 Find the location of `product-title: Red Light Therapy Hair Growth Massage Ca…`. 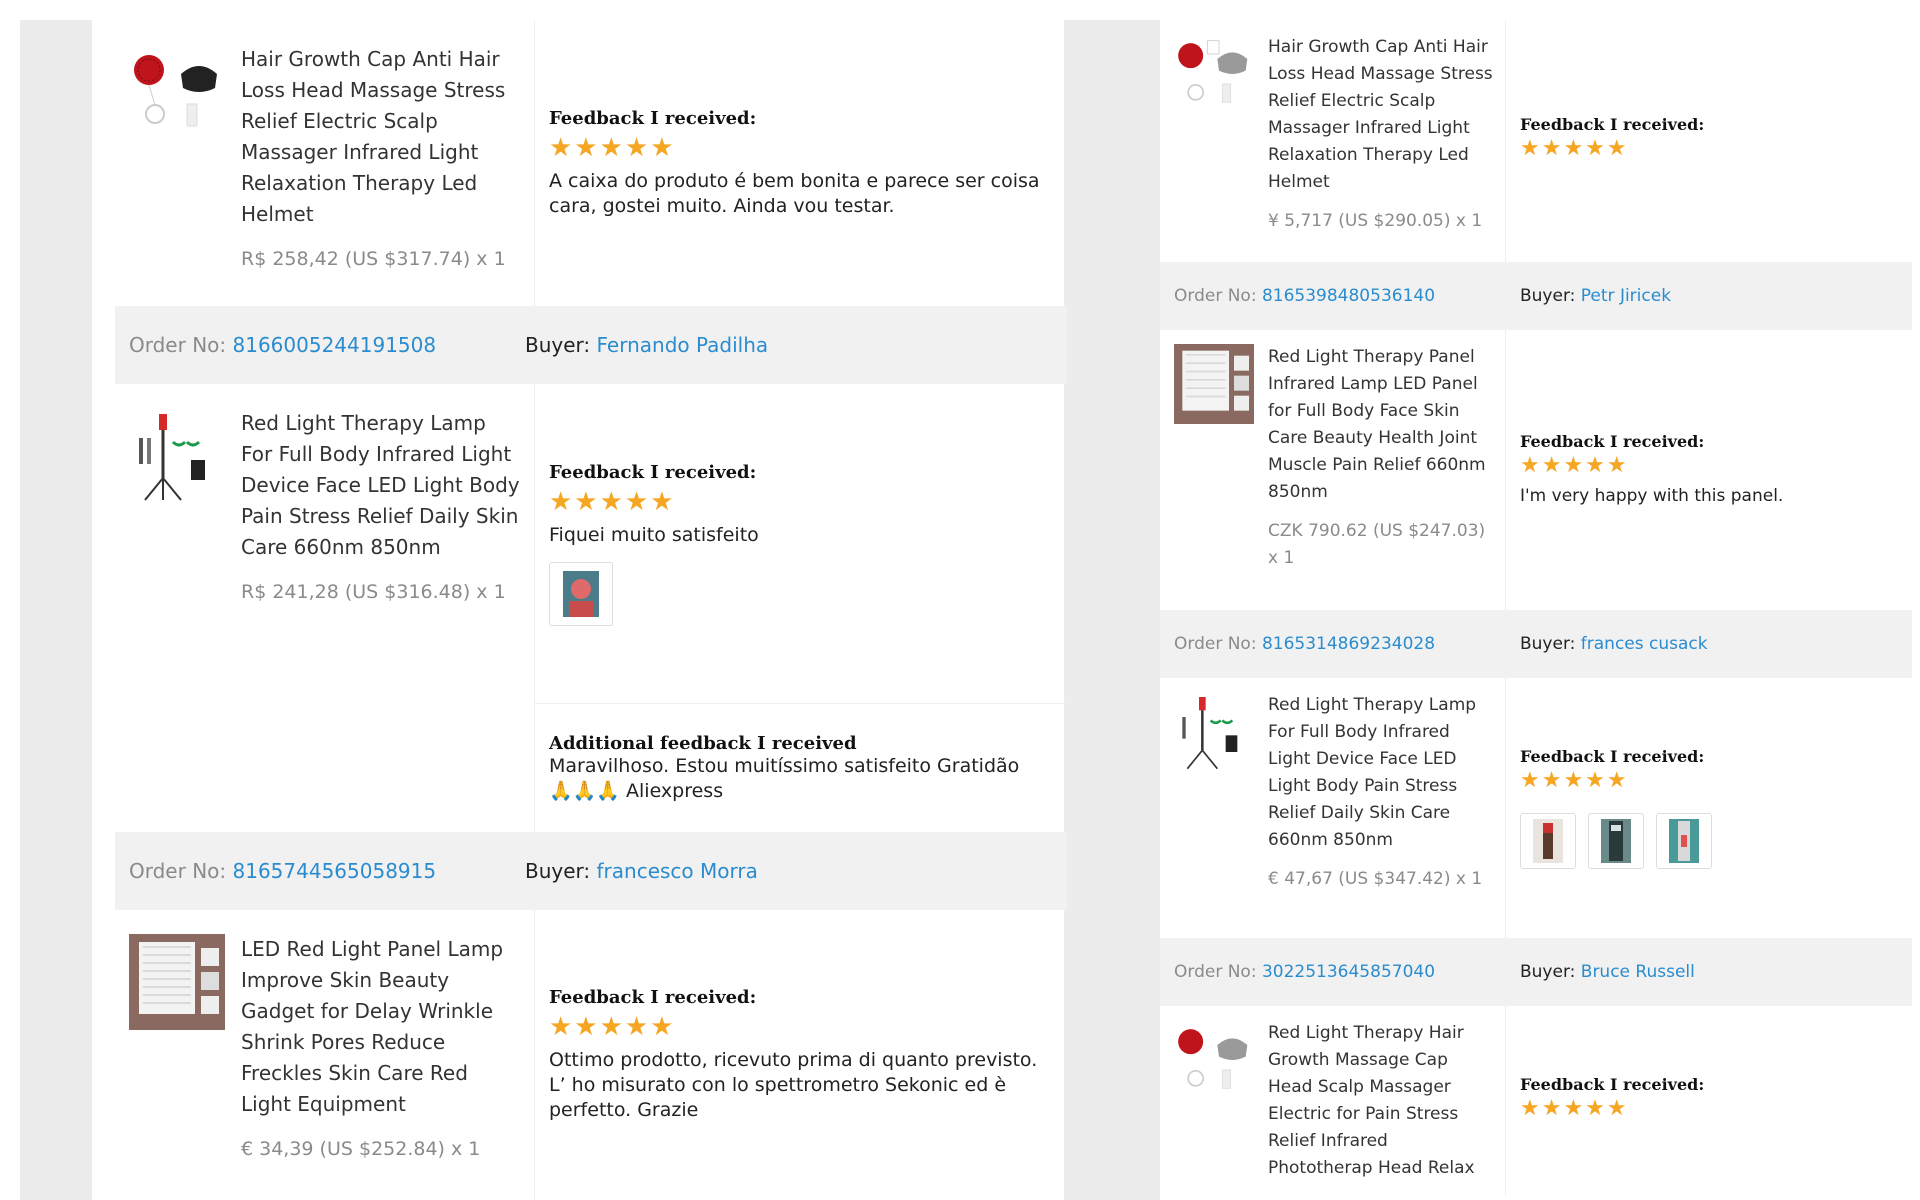

product-title: Red Light Therapy Hair Growth Massage Ca… is located at coordinates (1380, 1101).